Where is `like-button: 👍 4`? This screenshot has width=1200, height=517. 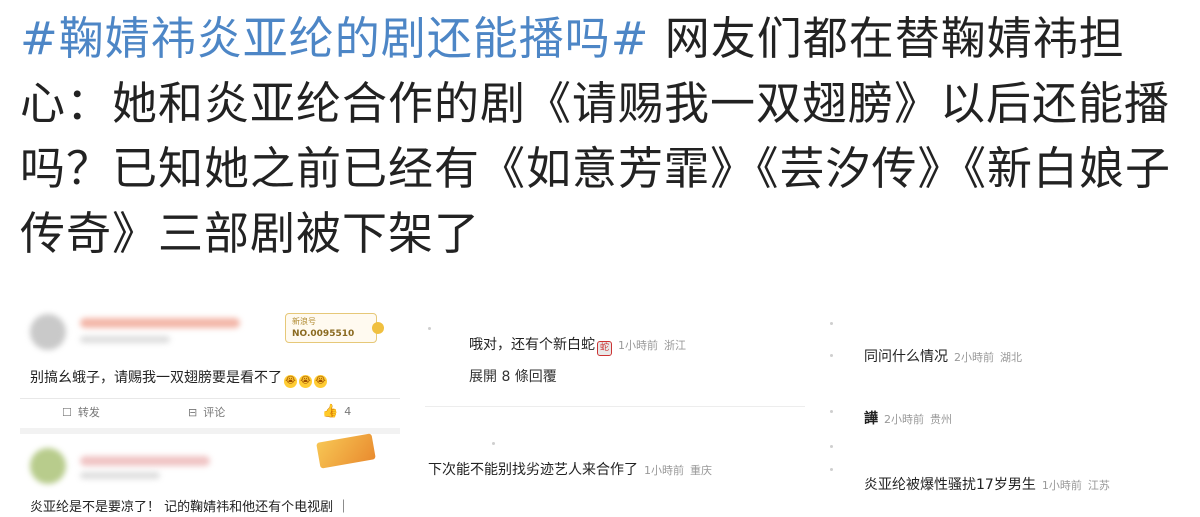
like-button: 👍 4 is located at coordinates (336, 411).